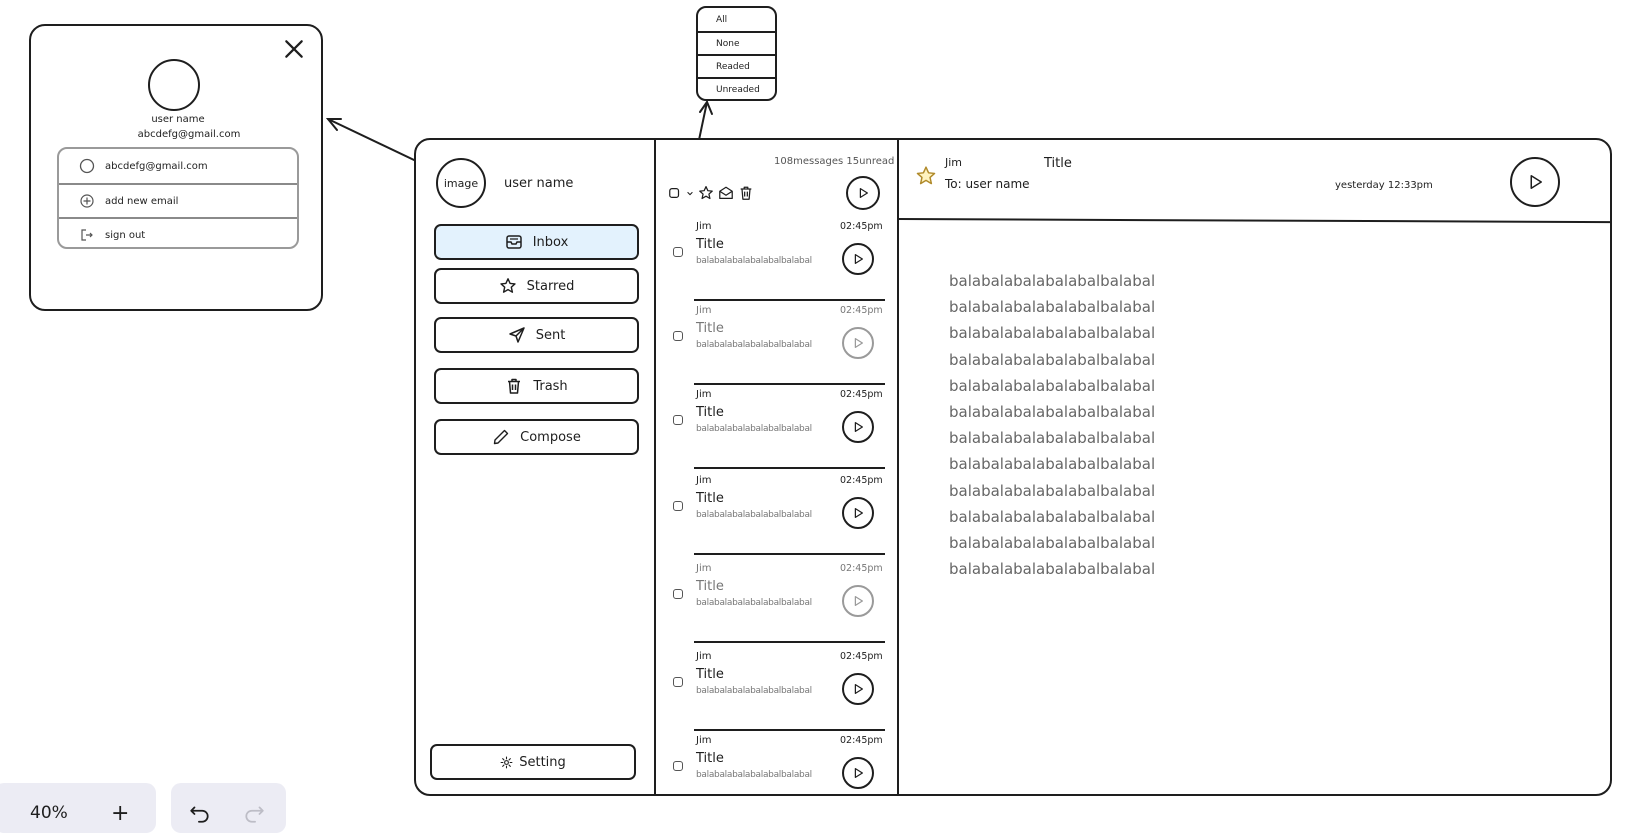 Image resolution: width=1640 pixels, height=833 pixels. I want to click on nav-sent-button: Sent, so click(536, 335).